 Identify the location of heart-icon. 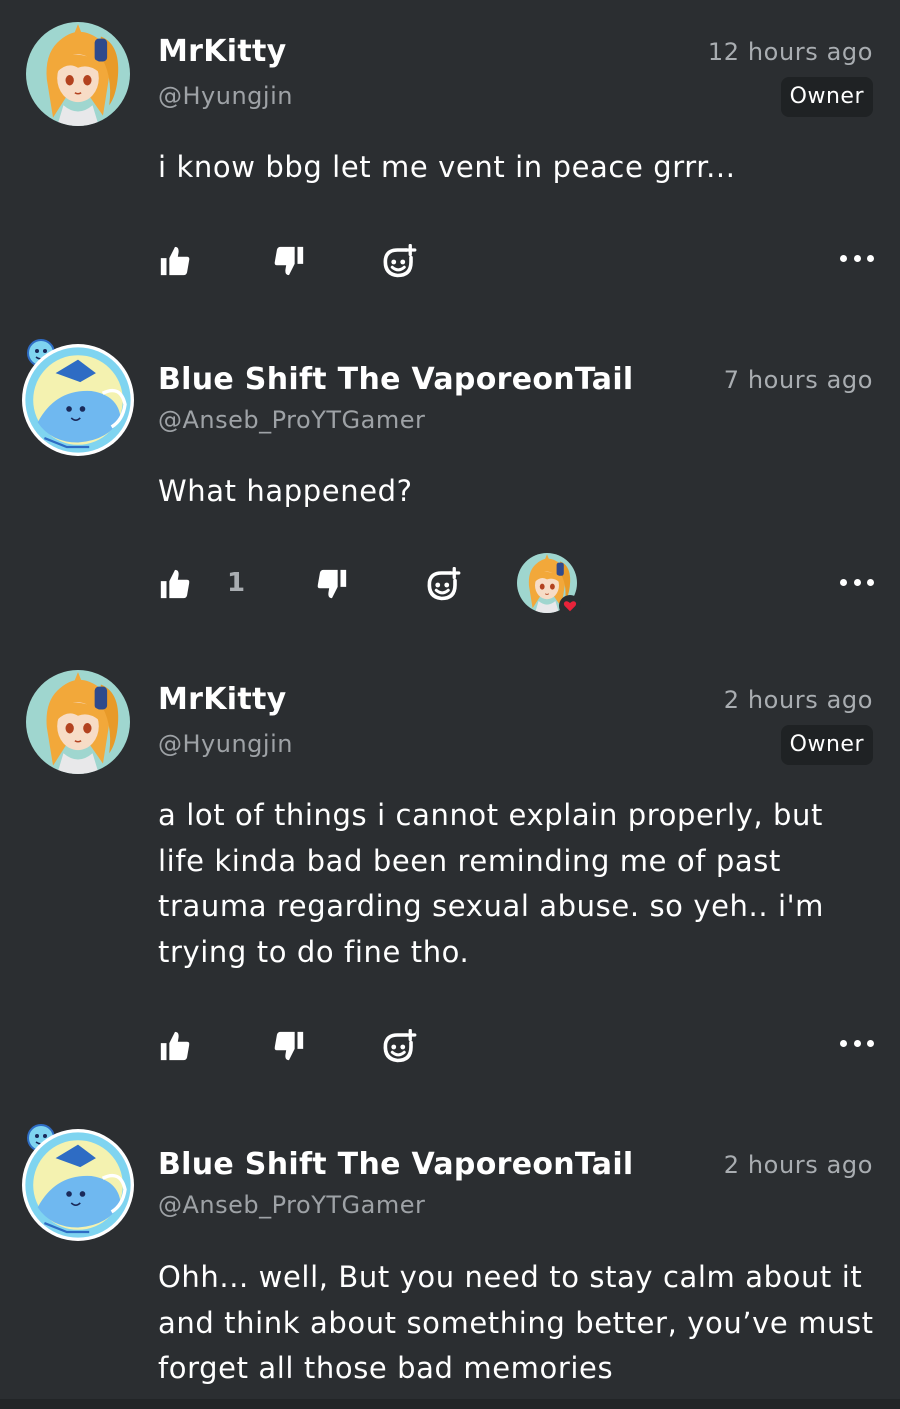
(570, 606).